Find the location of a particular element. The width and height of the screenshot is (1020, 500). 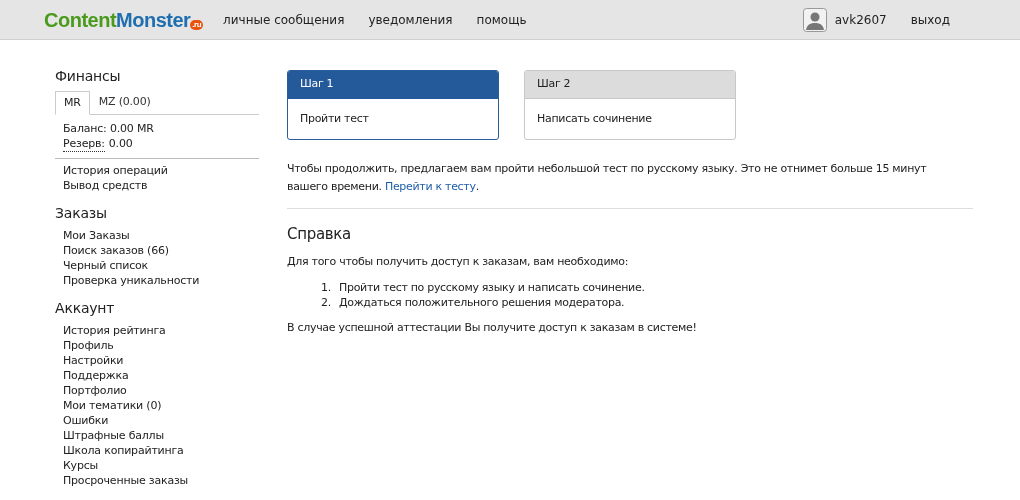

sidebar-link: Мои тематики (0) is located at coordinates (112, 405).